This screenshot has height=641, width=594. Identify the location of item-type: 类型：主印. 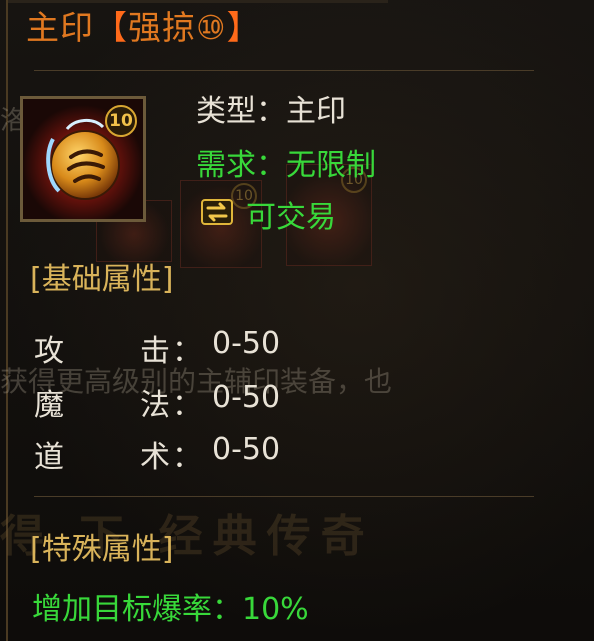
(271, 108).